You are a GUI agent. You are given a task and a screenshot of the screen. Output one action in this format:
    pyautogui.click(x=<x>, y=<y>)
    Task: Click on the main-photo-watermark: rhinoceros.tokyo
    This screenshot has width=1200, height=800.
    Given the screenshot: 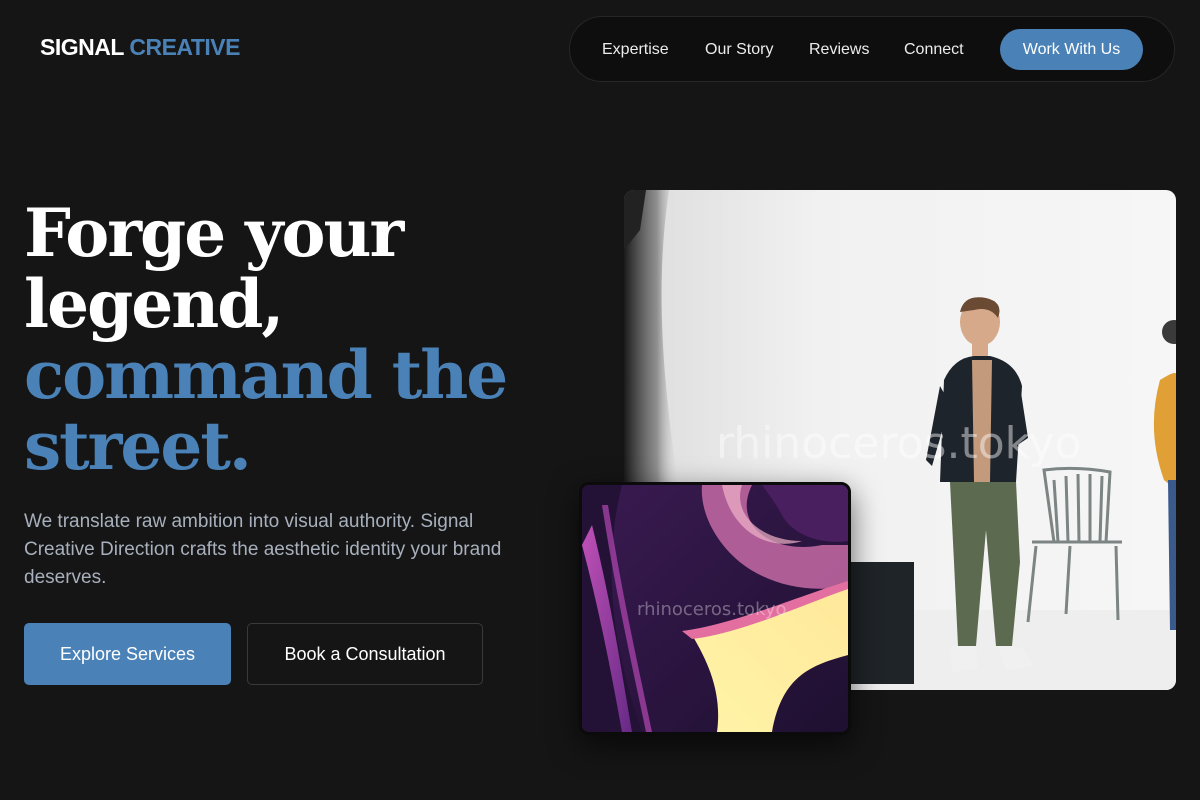 What is the action you would take?
    pyautogui.click(x=899, y=443)
    